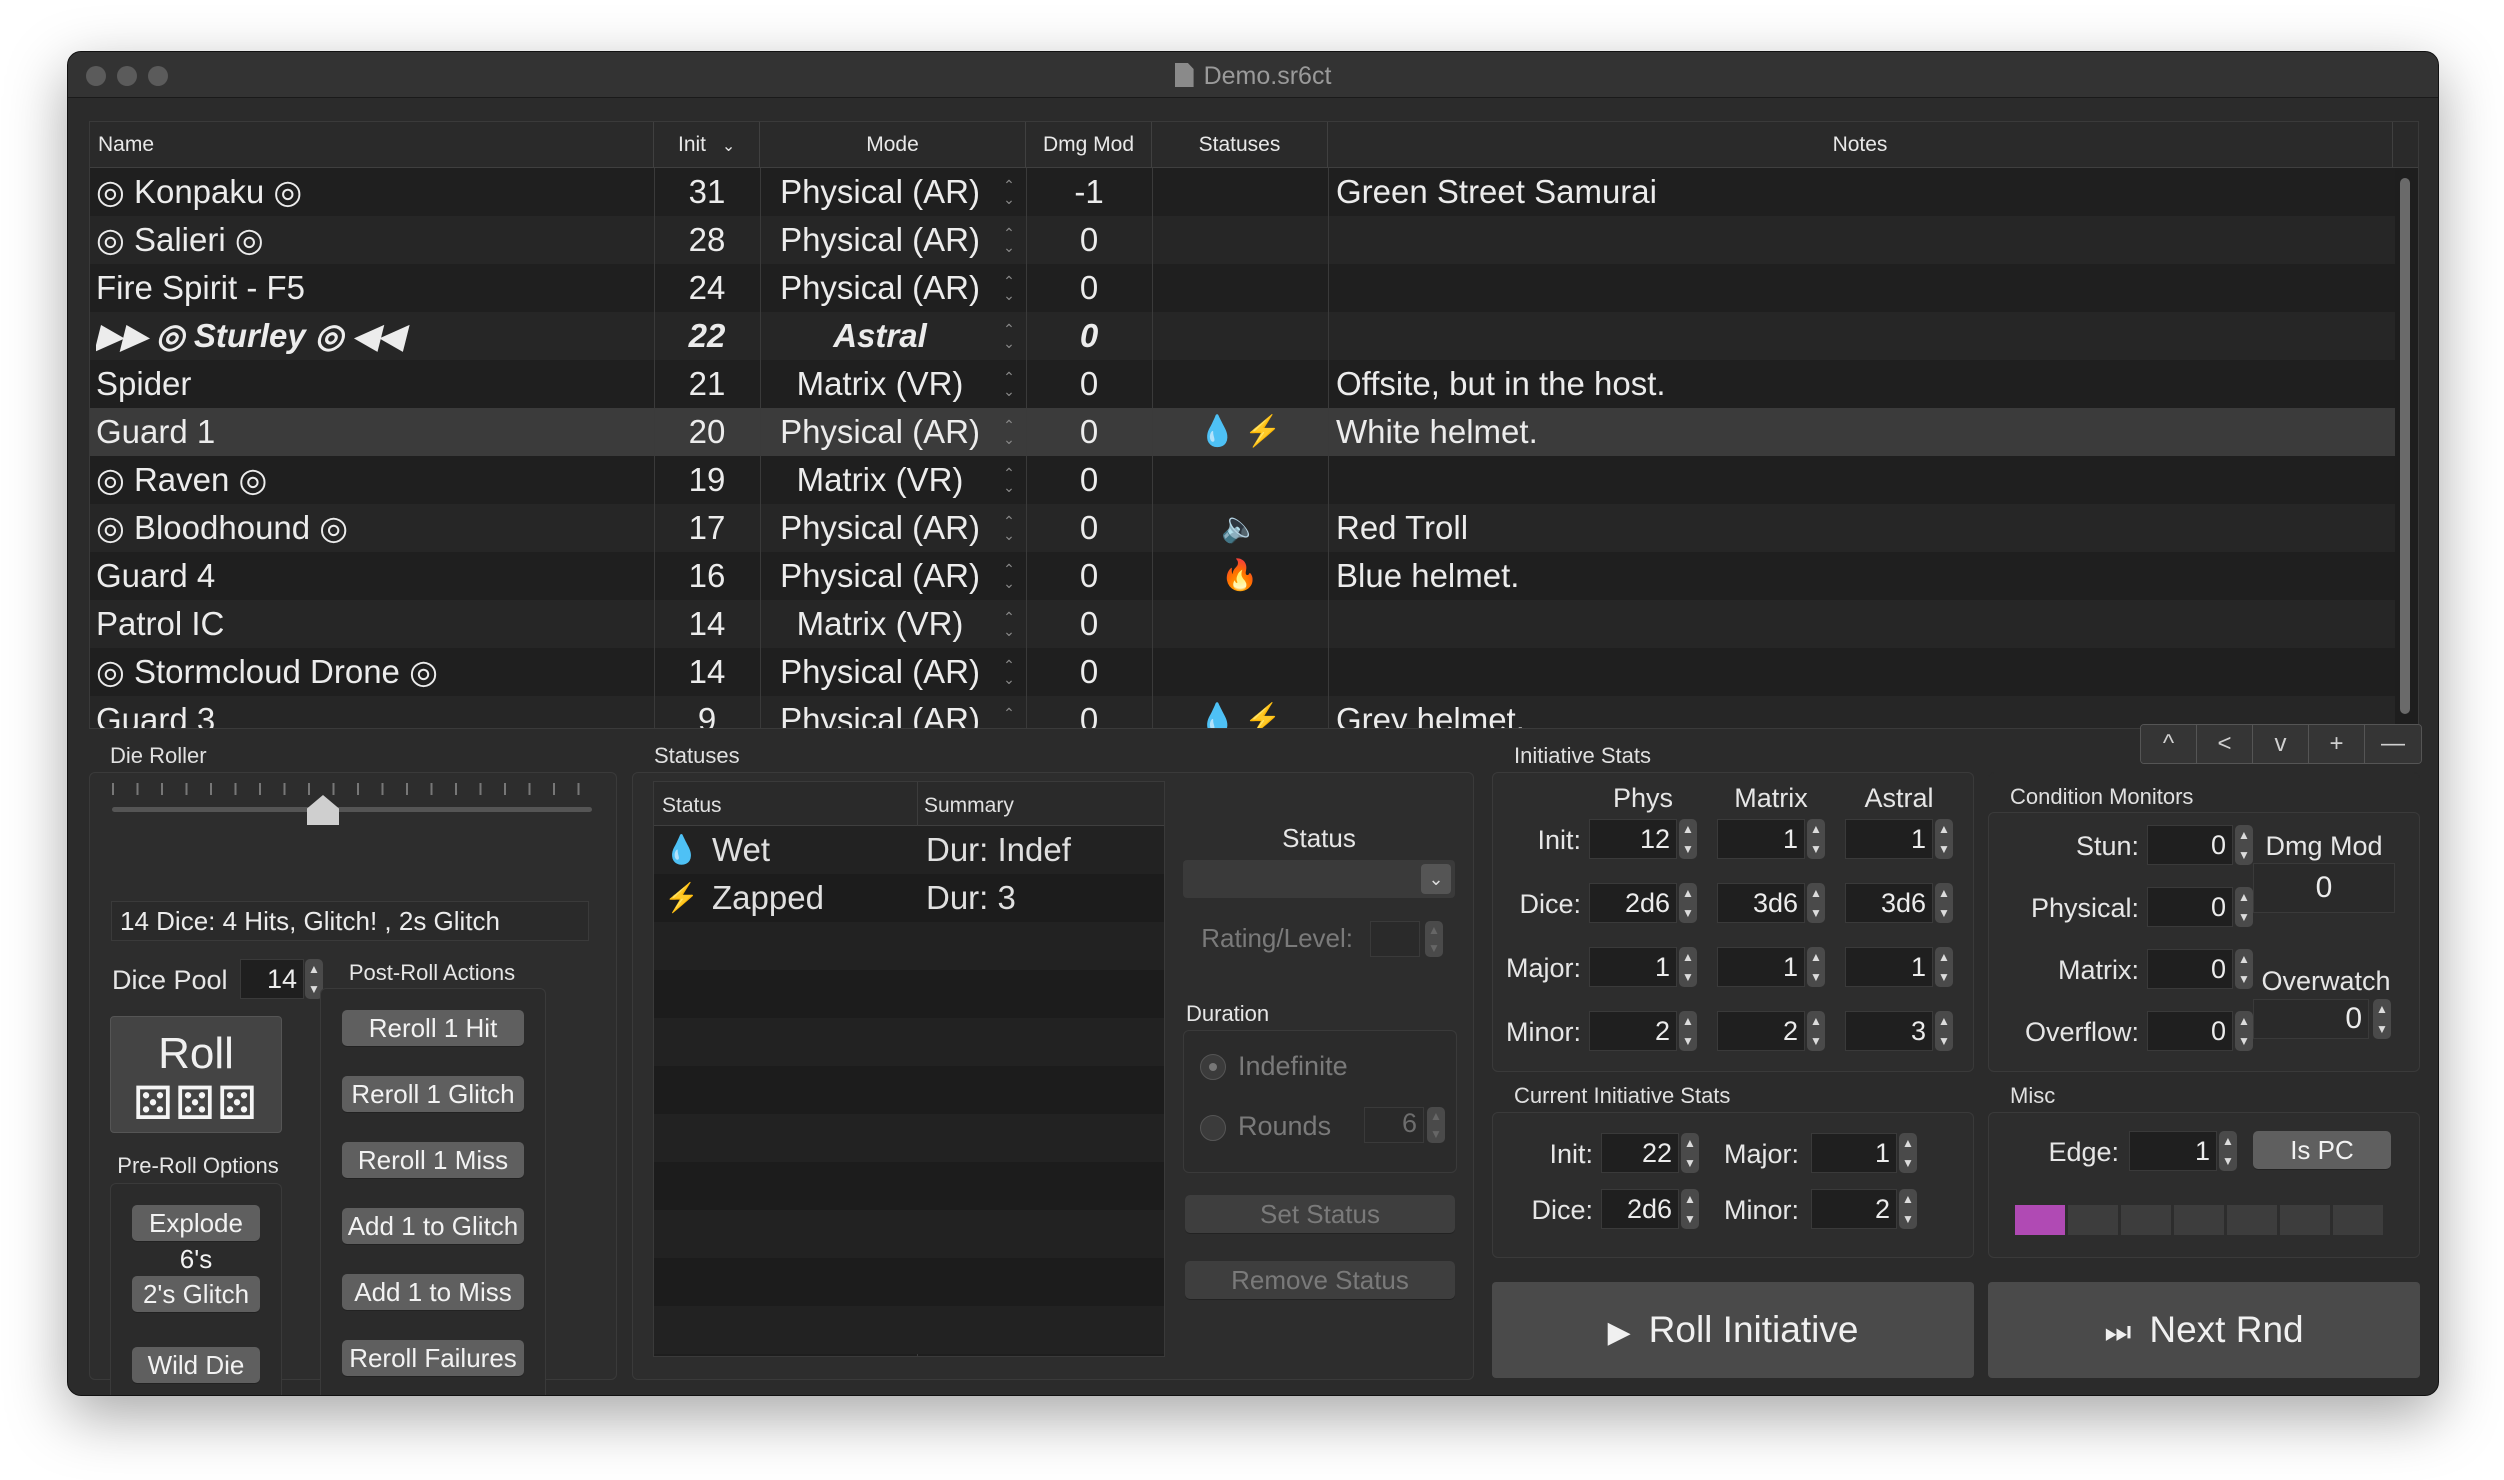 This screenshot has height=1480, width=2504. What do you see at coordinates (1436, 1125) in the screenshot?
I see `rounds-stepper: ▲ ▼` at bounding box center [1436, 1125].